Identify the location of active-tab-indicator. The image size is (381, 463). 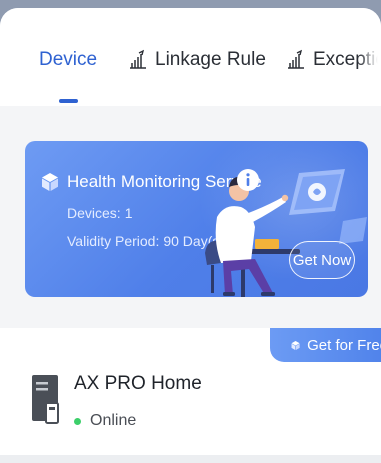
(68, 101).